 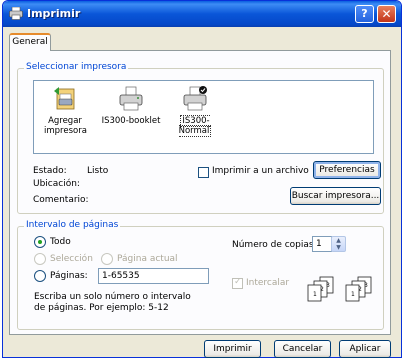 What do you see at coordinates (338, 240) in the screenshot?
I see `spin-up-icon: ▲` at bounding box center [338, 240].